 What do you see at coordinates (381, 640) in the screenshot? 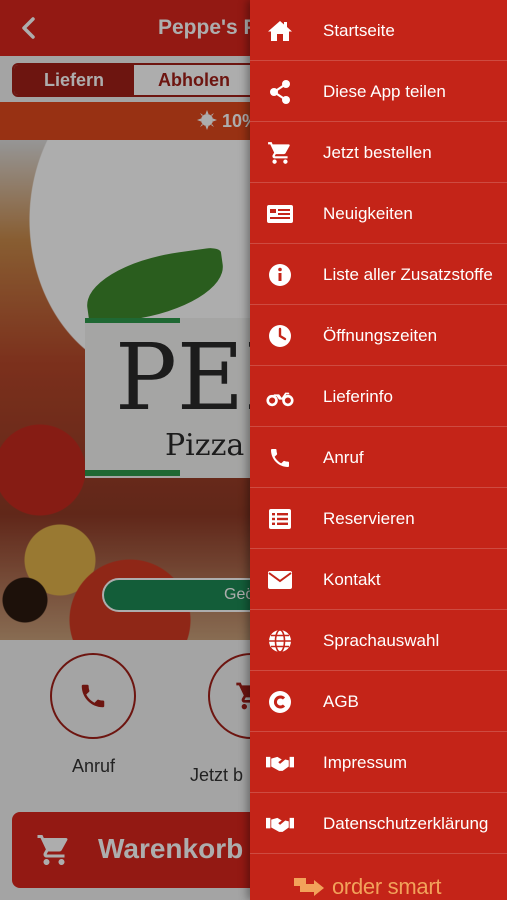
I see `drawer-item-label: Sprachauswahl` at bounding box center [381, 640].